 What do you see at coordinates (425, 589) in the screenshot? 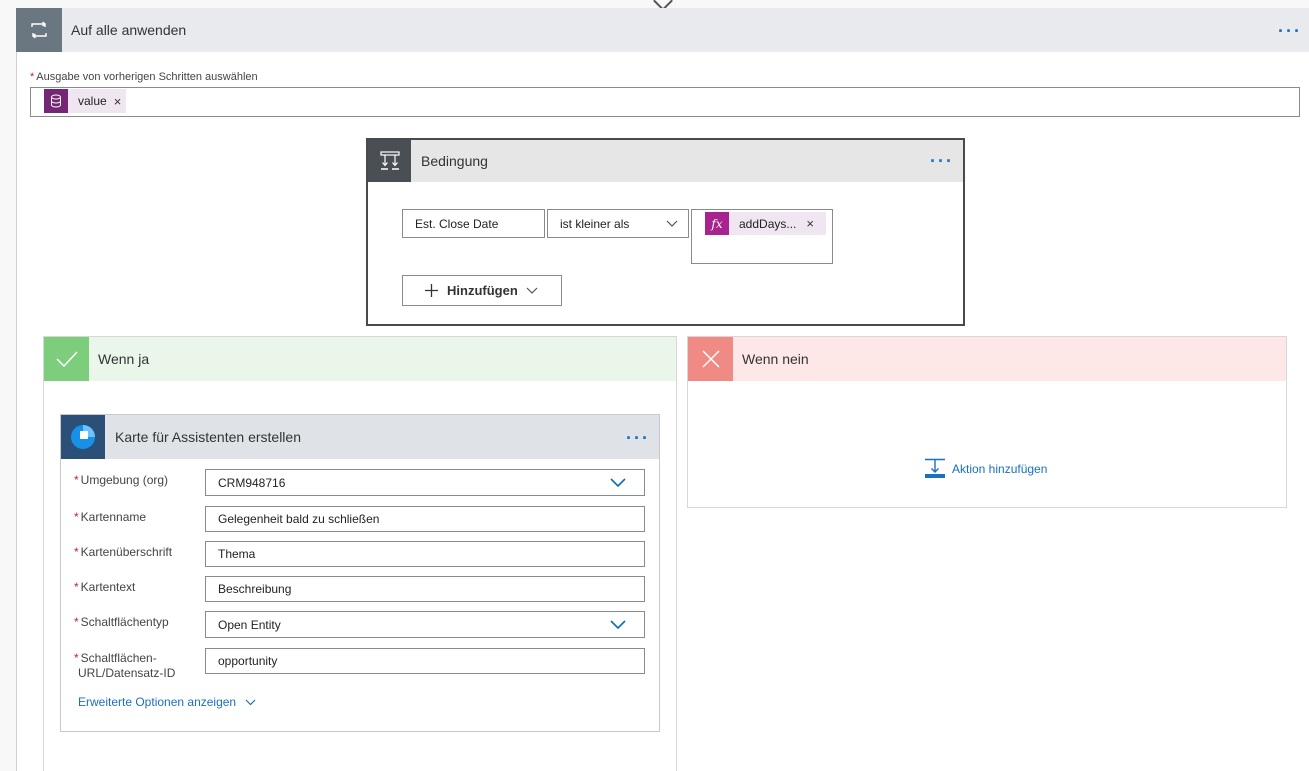
I see `card-text-input: Beschreibung` at bounding box center [425, 589].